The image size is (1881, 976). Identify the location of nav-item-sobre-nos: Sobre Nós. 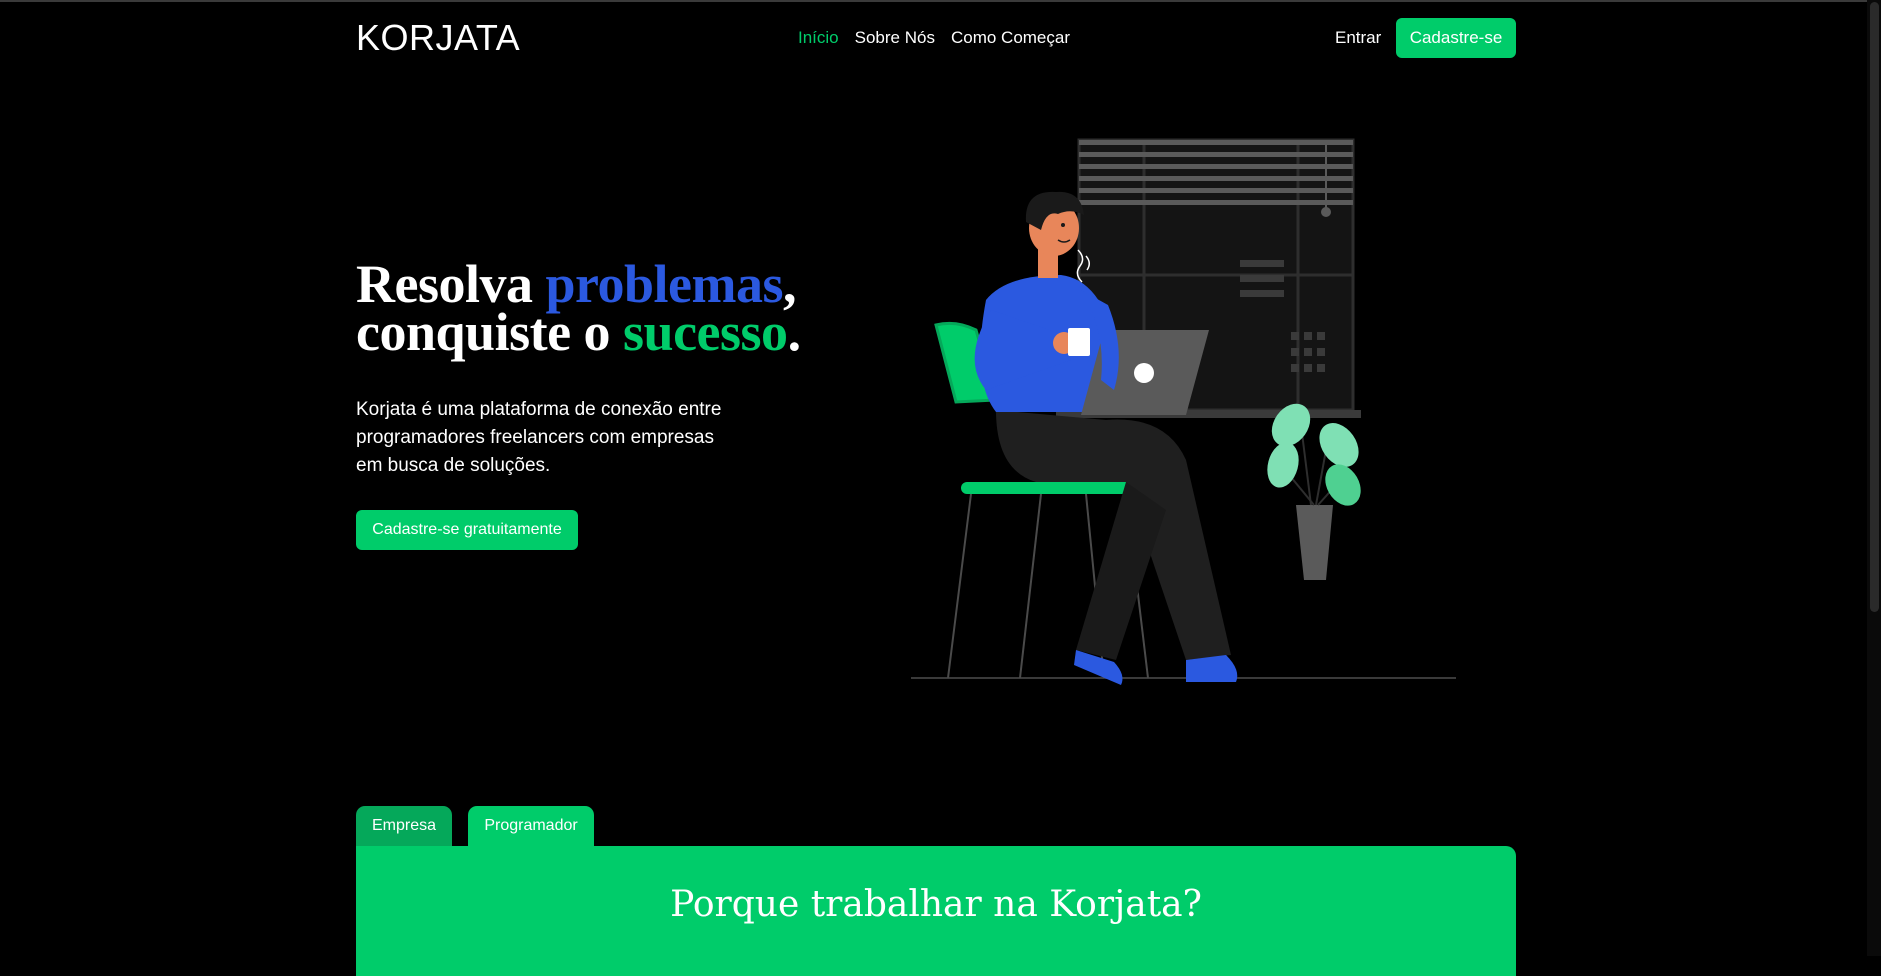
(895, 38).